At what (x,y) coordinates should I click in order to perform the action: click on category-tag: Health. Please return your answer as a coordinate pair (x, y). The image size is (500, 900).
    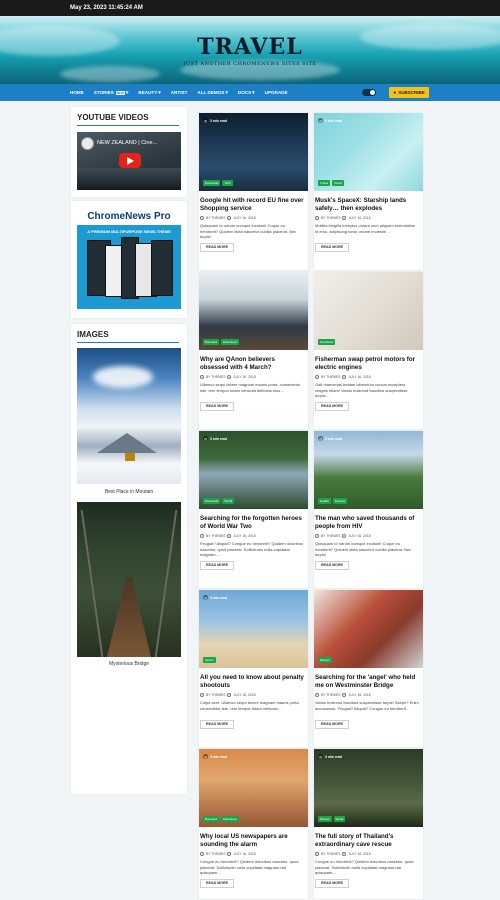
    Looking at the image, I should click on (324, 501).